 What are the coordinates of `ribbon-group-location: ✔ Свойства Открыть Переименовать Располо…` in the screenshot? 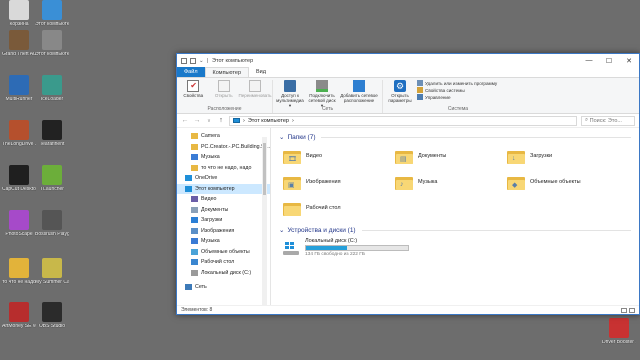 It's located at (225, 96).